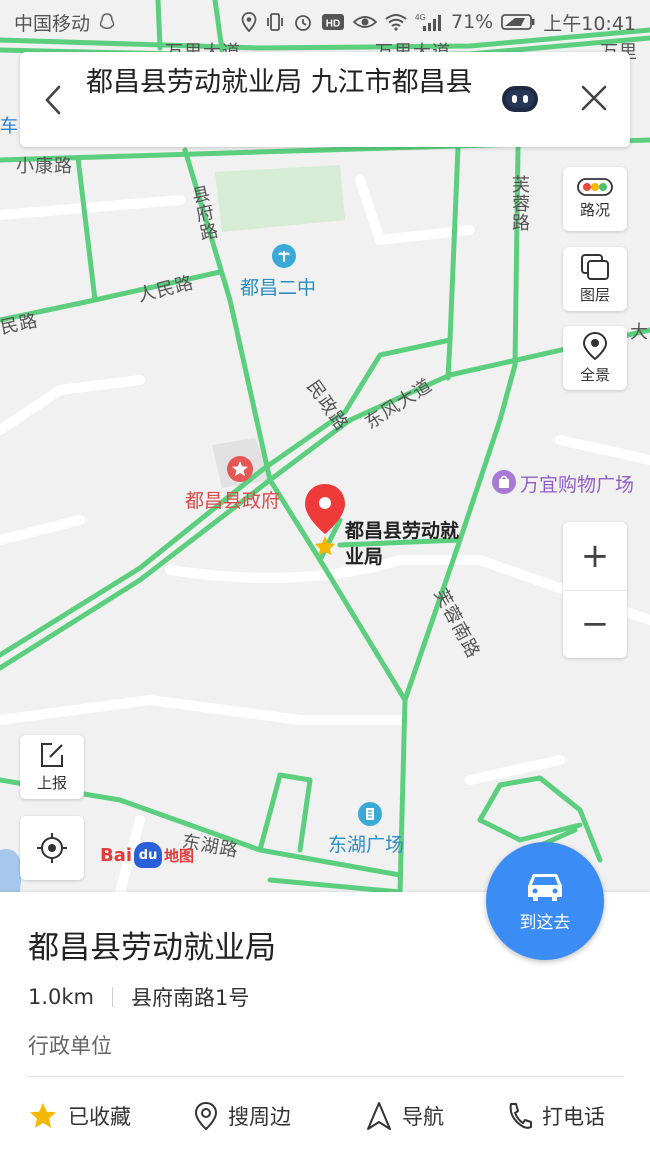  What do you see at coordinates (366, 843) in the screenshot?
I see `poi-donghu-square: 东湖广场` at bounding box center [366, 843].